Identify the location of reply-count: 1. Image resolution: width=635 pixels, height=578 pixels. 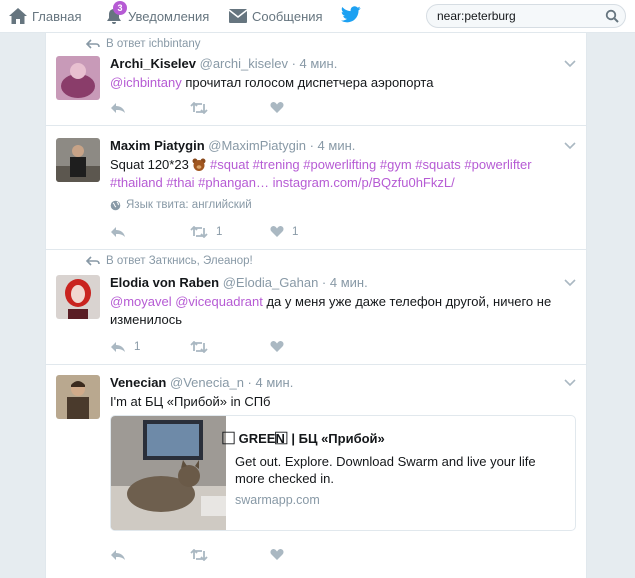
(137, 346).